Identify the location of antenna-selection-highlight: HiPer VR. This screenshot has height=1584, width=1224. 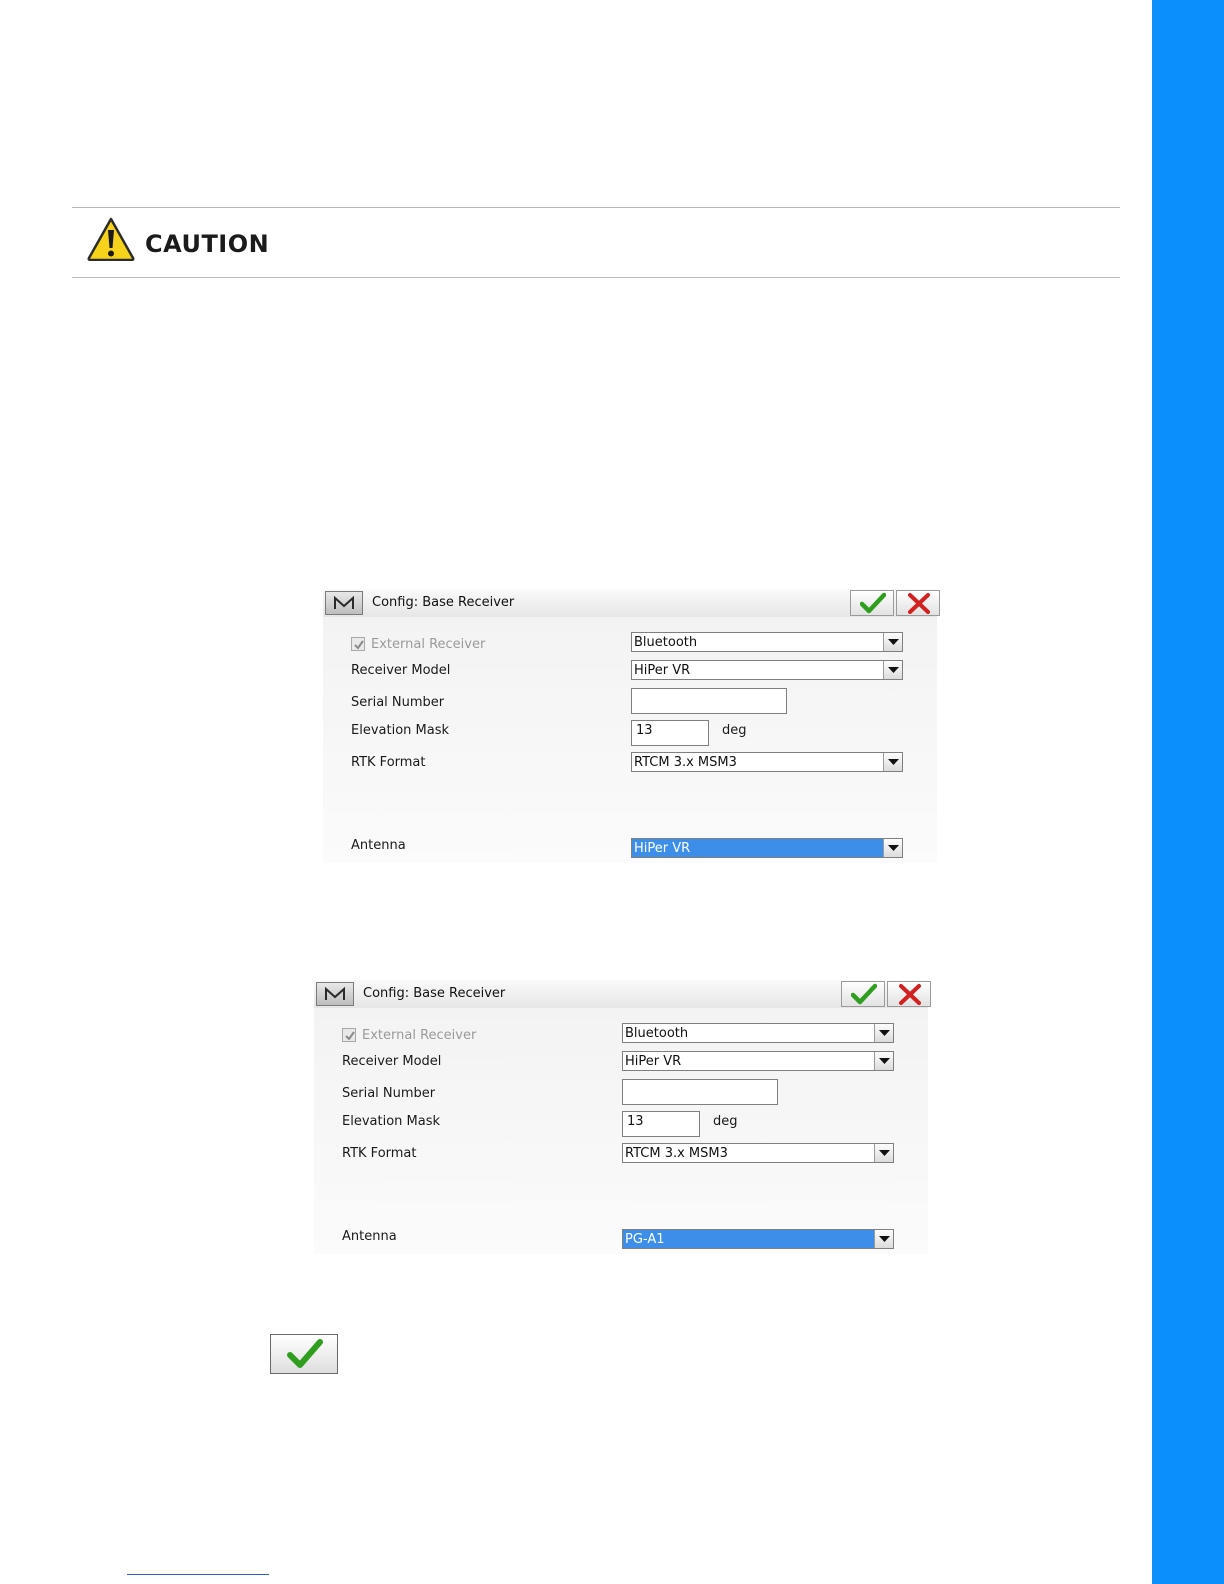
(757, 848).